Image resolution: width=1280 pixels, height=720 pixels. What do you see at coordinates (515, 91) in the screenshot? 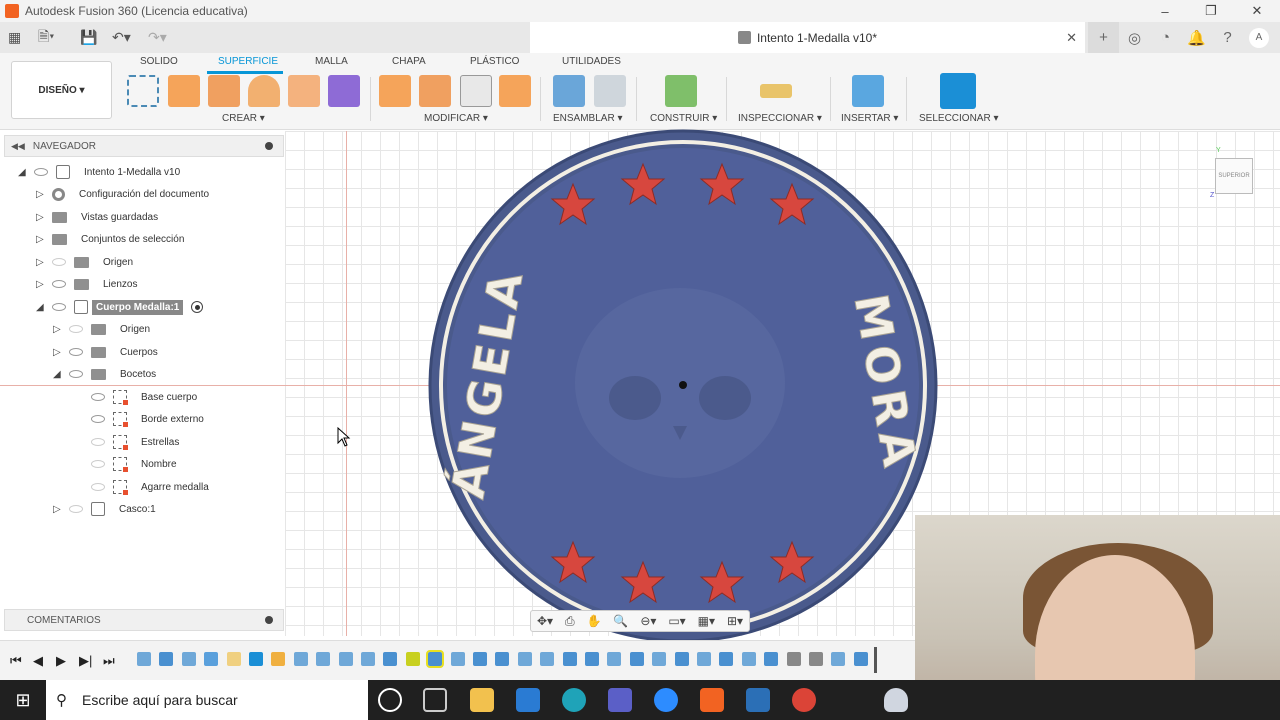
I see `press-pull-icon` at bounding box center [515, 91].